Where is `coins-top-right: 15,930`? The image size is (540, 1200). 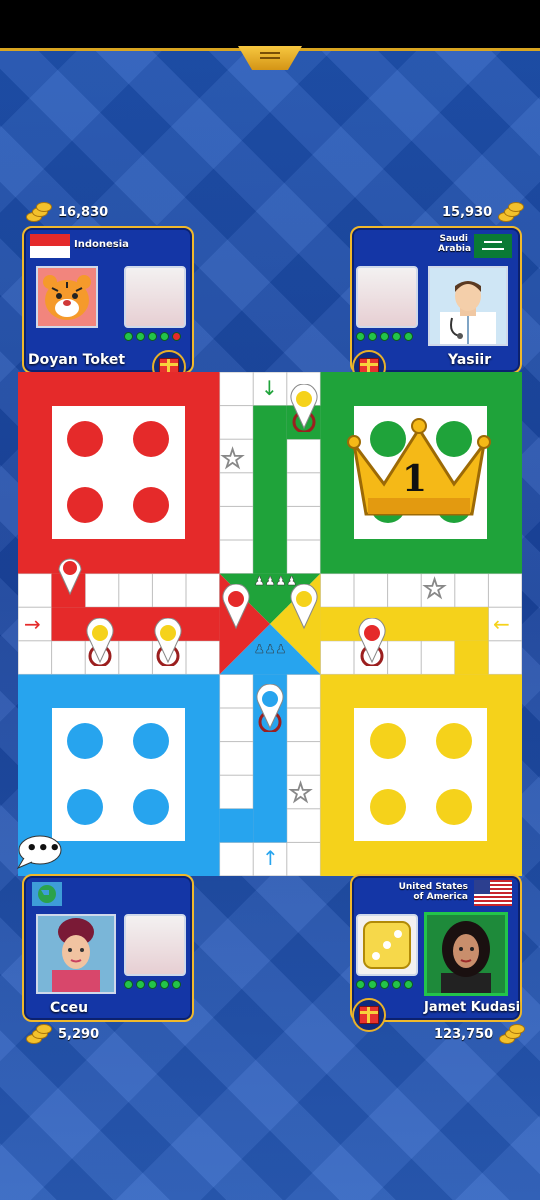
coins-top-right: 15,930 is located at coordinates (483, 212).